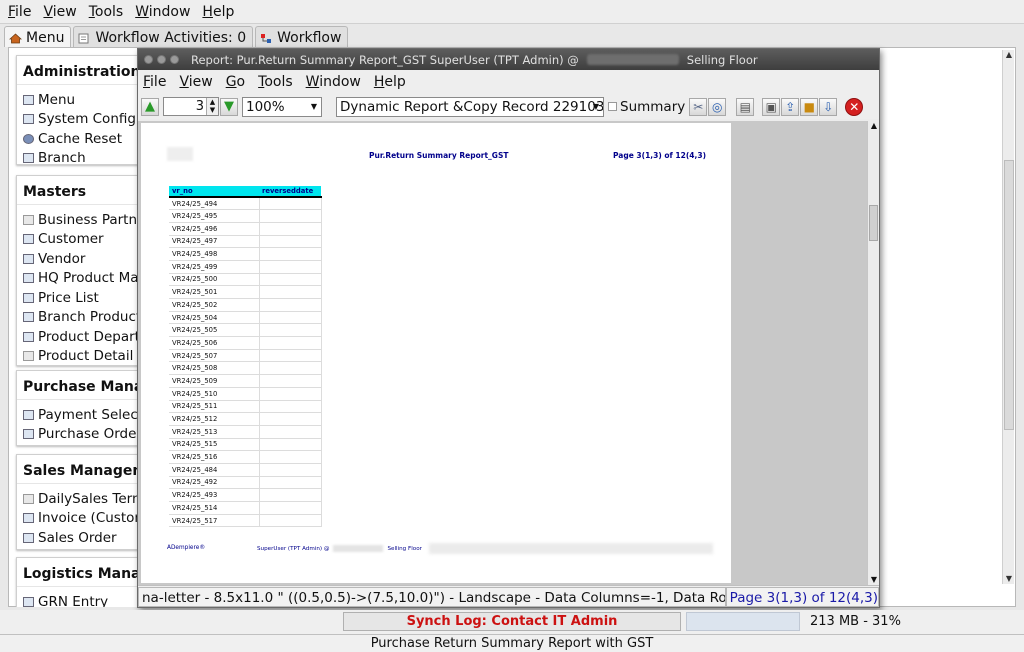  Describe the element at coordinates (154, 82) in the screenshot. I see `report-menu-file: File` at that location.